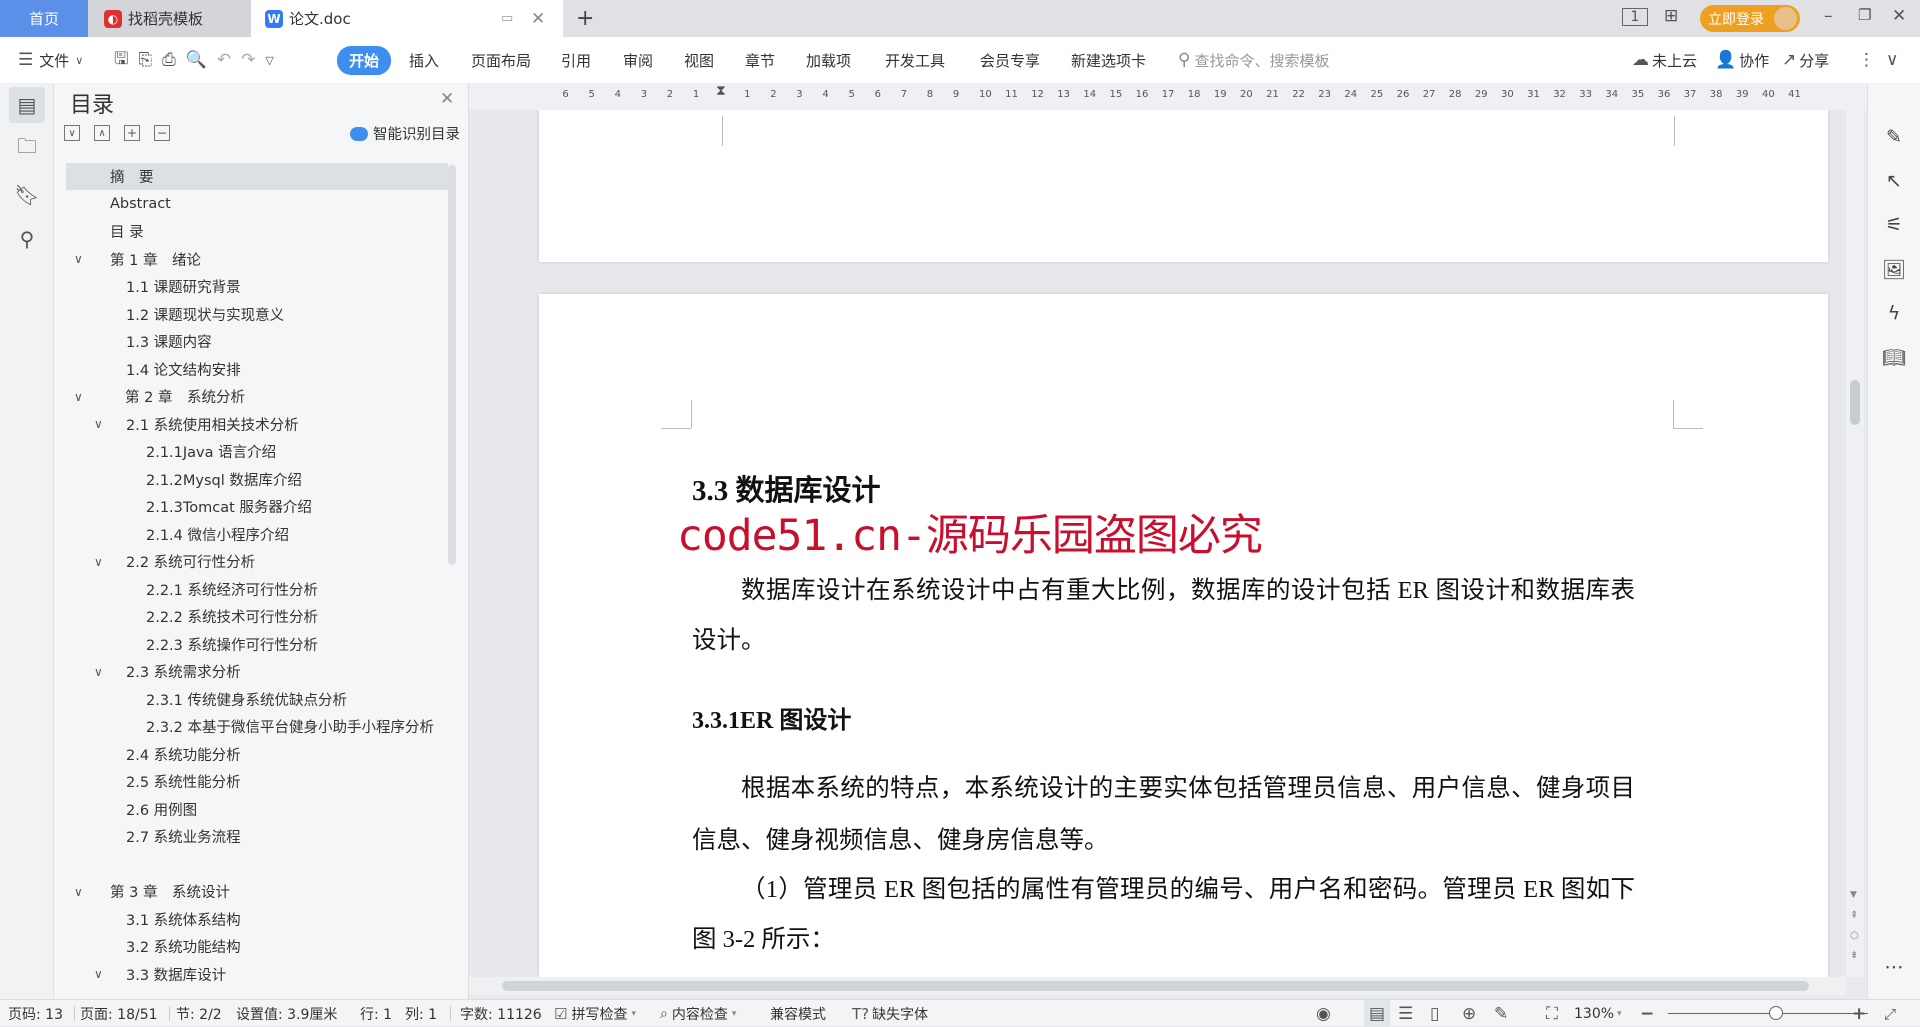 The width and height of the screenshot is (1920, 1027). What do you see at coordinates (248, 60) in the screenshot?
I see `redo-icon: ↷` at bounding box center [248, 60].